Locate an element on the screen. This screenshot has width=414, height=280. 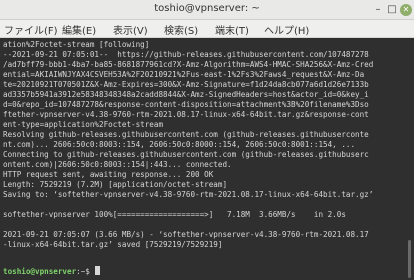
text-cursor is located at coordinates (98, 270).